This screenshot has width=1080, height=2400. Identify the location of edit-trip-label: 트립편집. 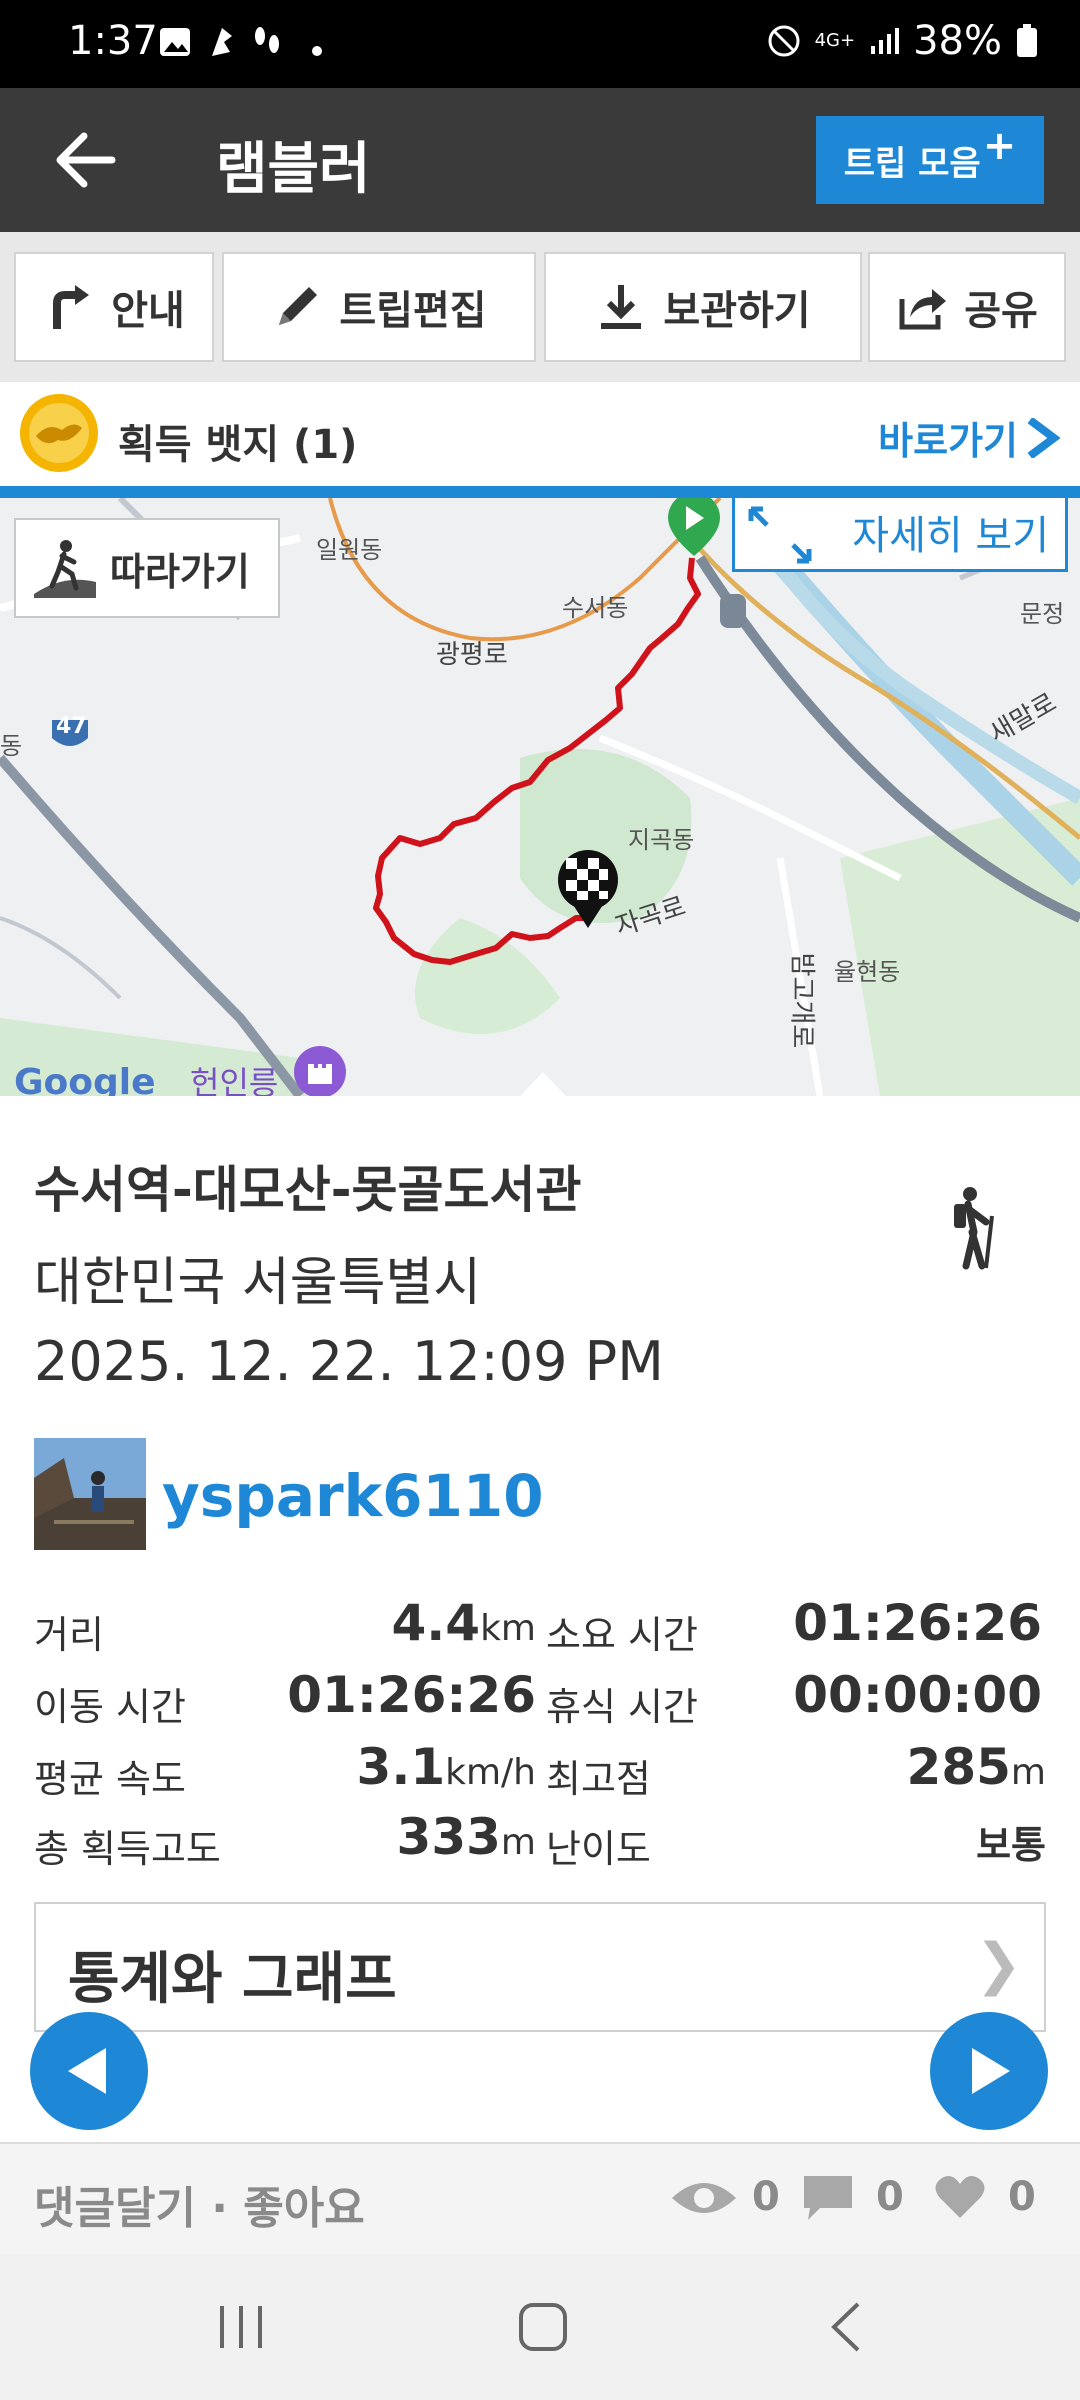
(413, 311).